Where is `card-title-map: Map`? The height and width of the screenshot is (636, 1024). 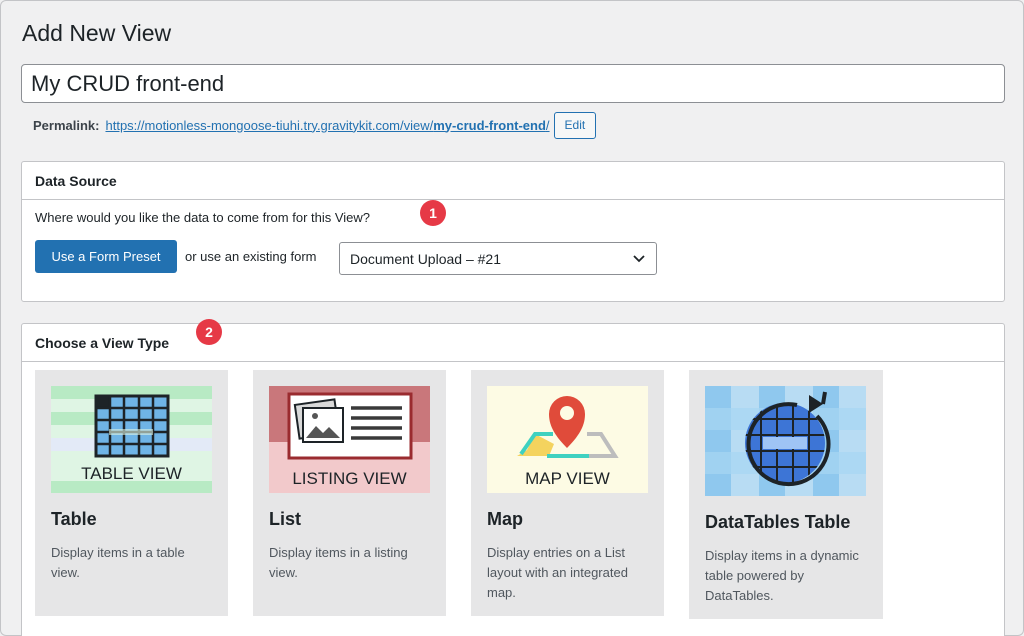
card-title-map: Map is located at coordinates (505, 519).